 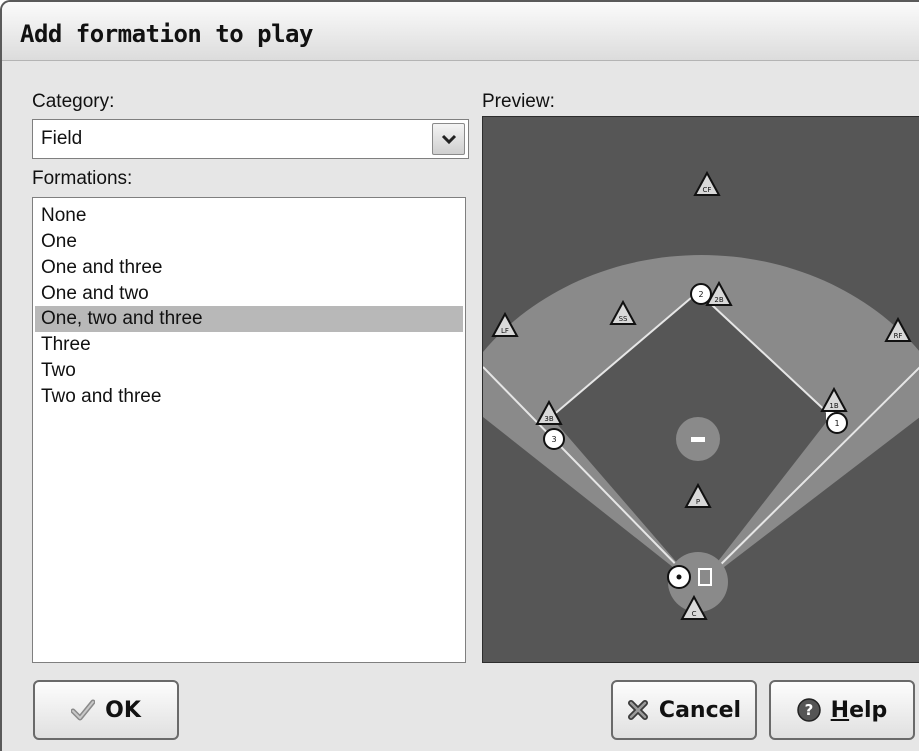 What do you see at coordinates (898, 336) in the screenshot?
I see `fielder-rf-label: RF` at bounding box center [898, 336].